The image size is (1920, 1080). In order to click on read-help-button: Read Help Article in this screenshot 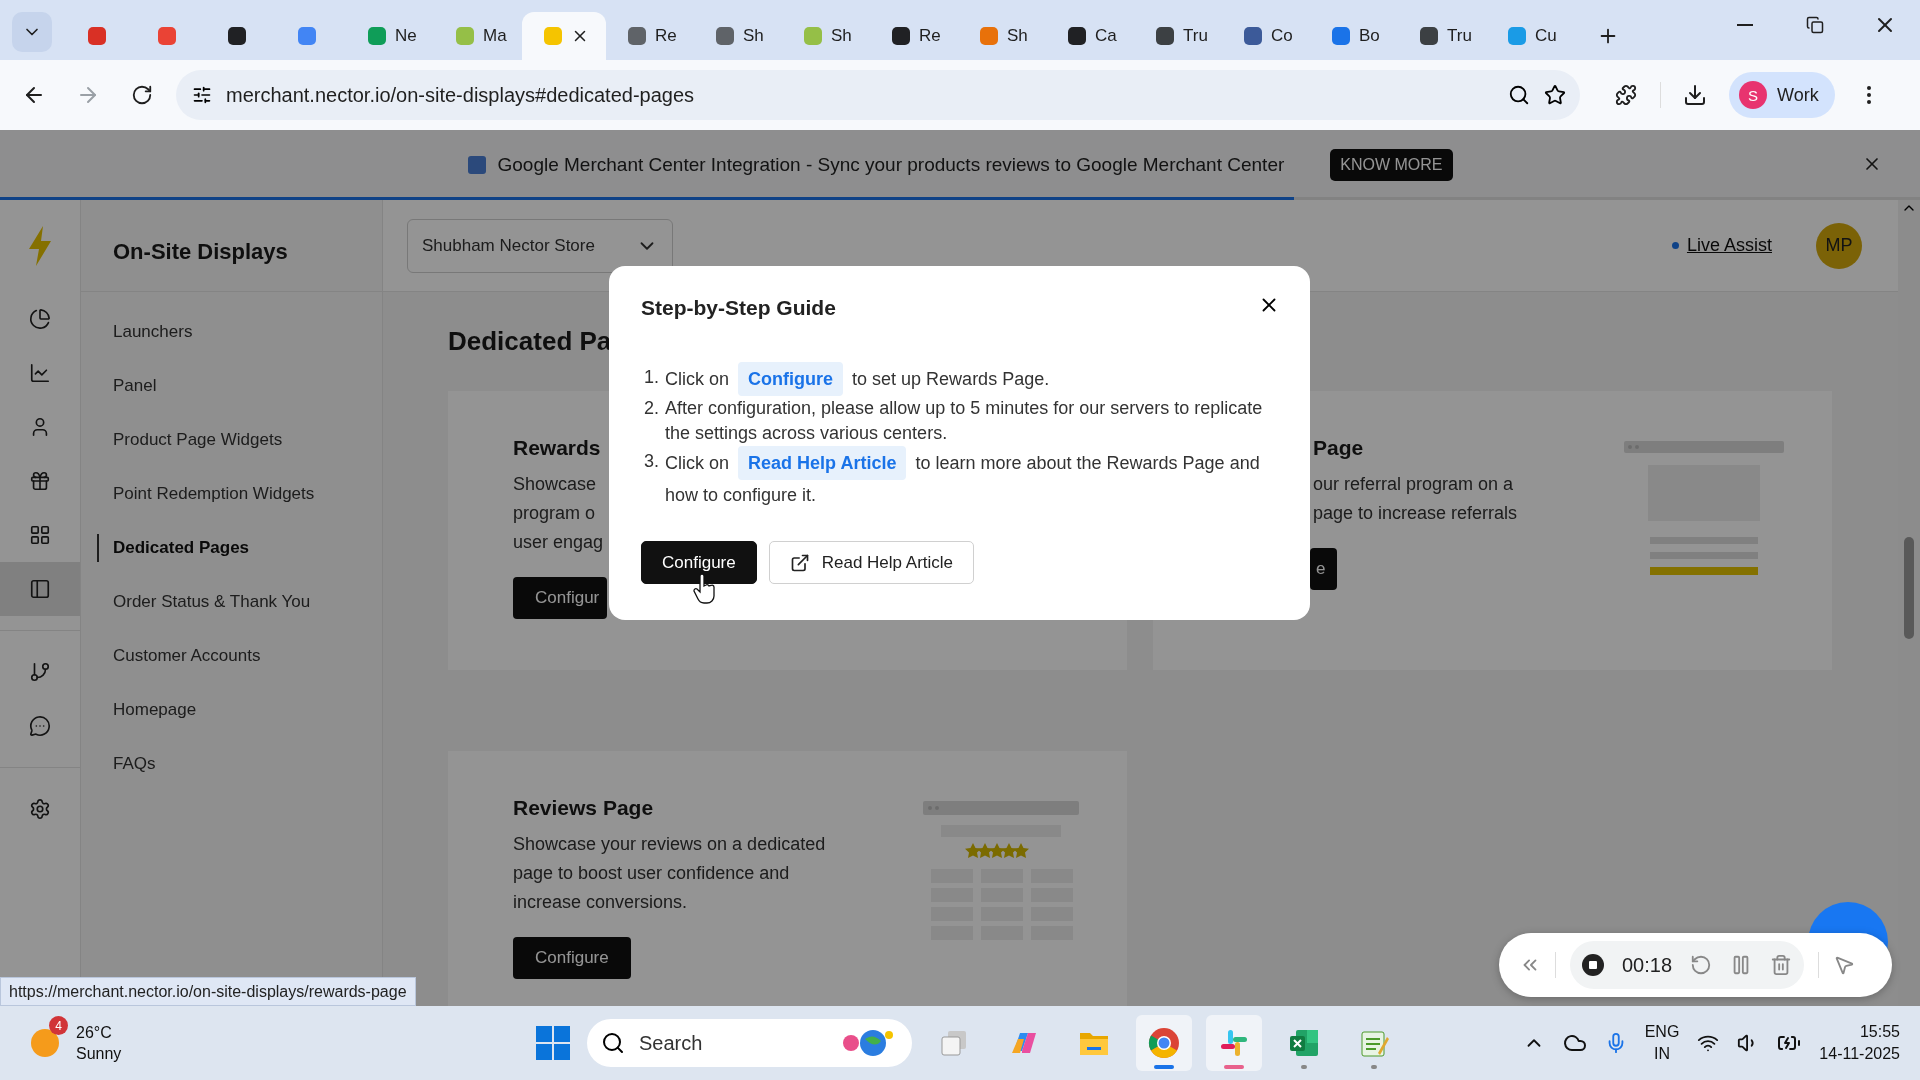, I will do `click(871, 562)`.